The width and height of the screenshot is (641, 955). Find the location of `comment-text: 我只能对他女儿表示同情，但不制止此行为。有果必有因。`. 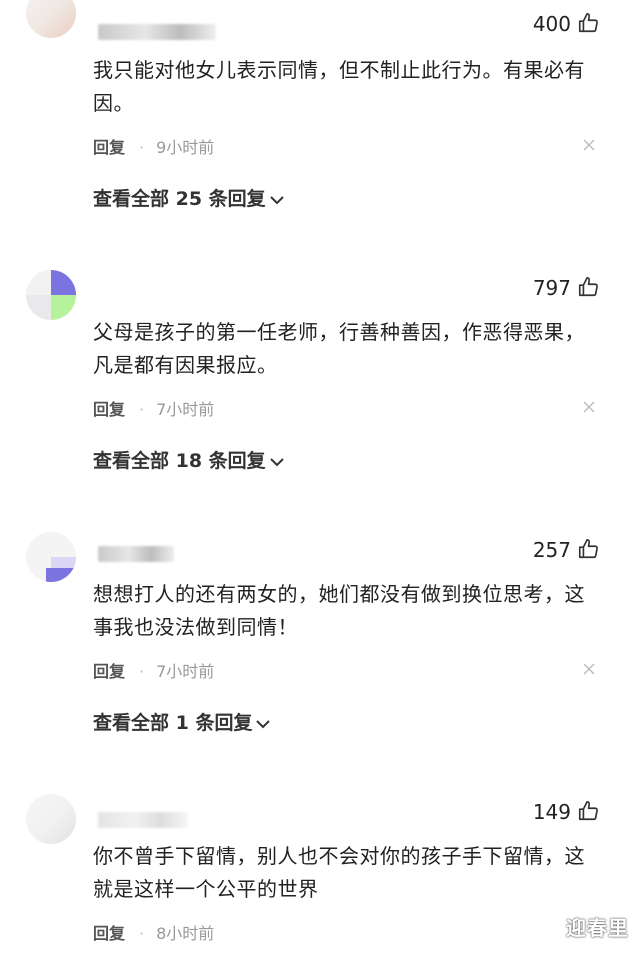

comment-text: 我只能对他女儿表示同情，但不制止此行为。有果必有因。 is located at coordinates (339, 86).